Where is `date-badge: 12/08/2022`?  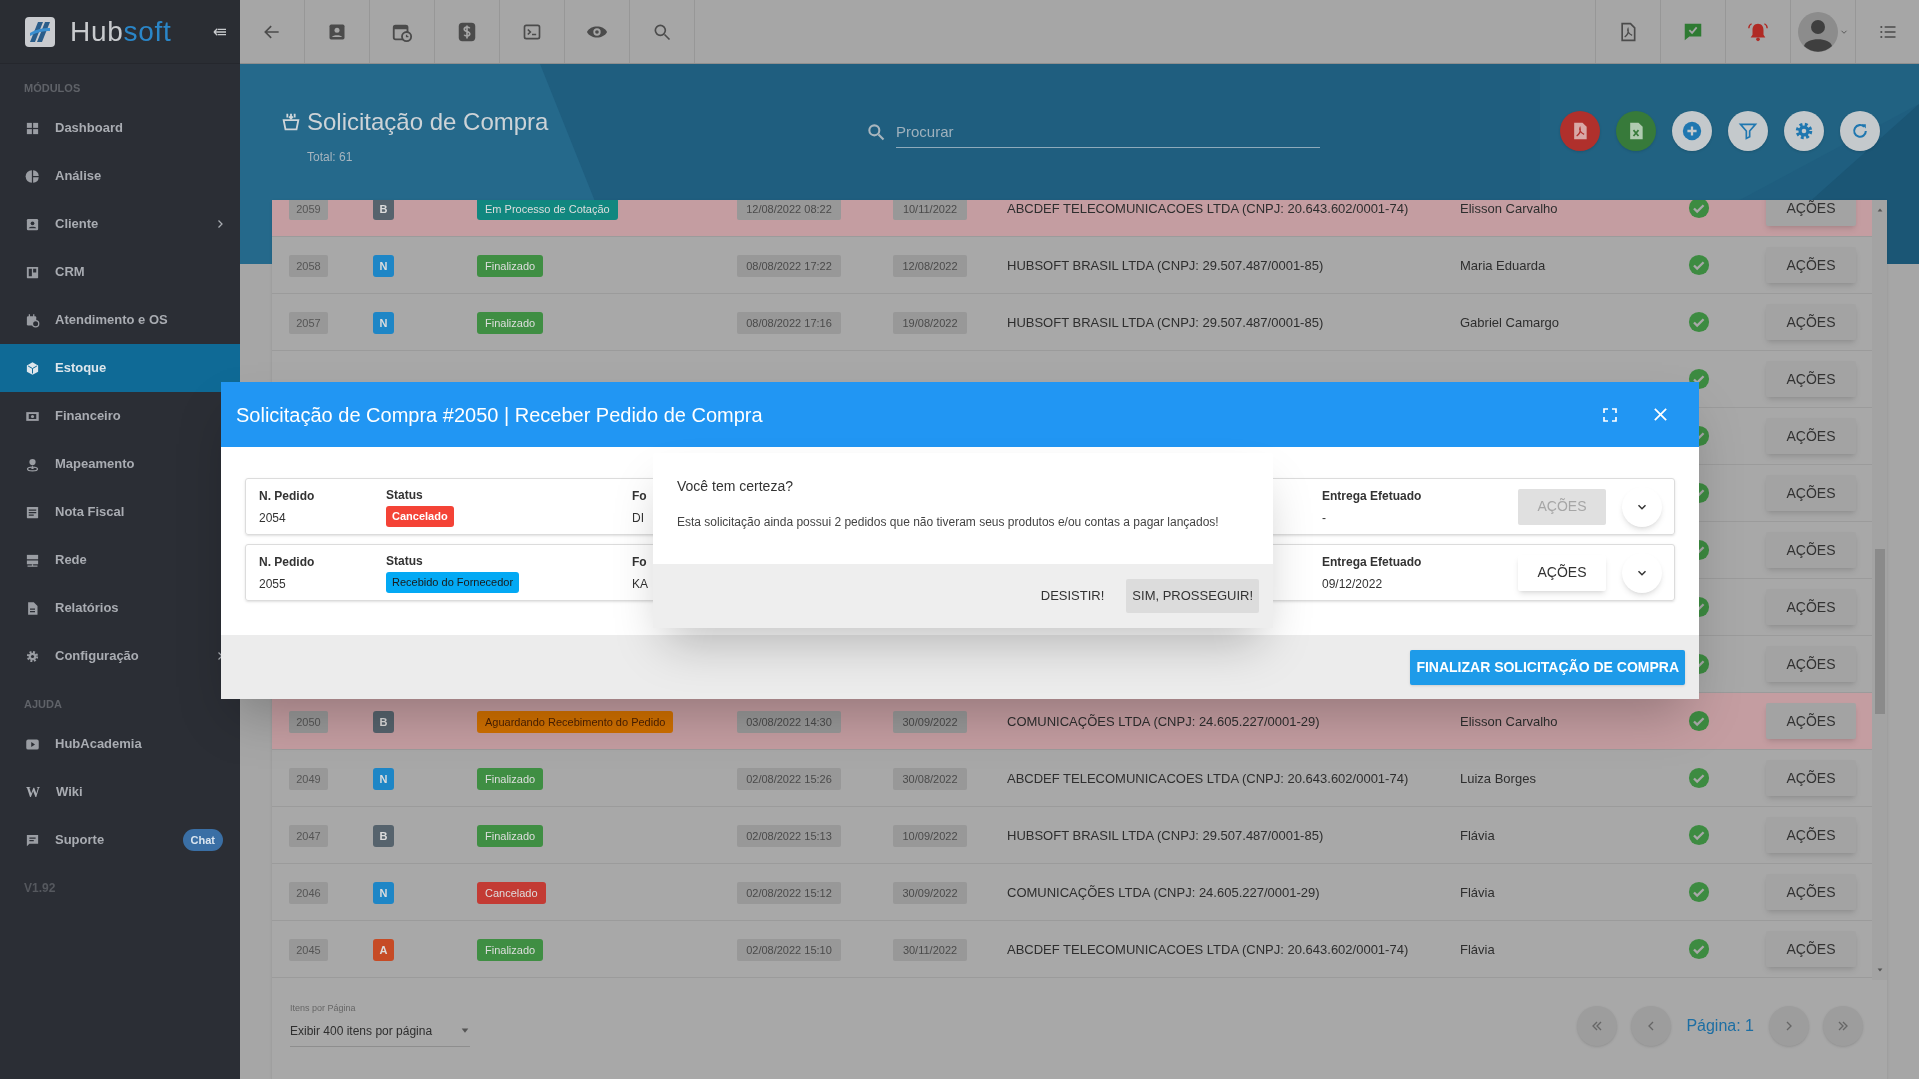
date-badge: 12/08/2022 is located at coordinates (930, 266).